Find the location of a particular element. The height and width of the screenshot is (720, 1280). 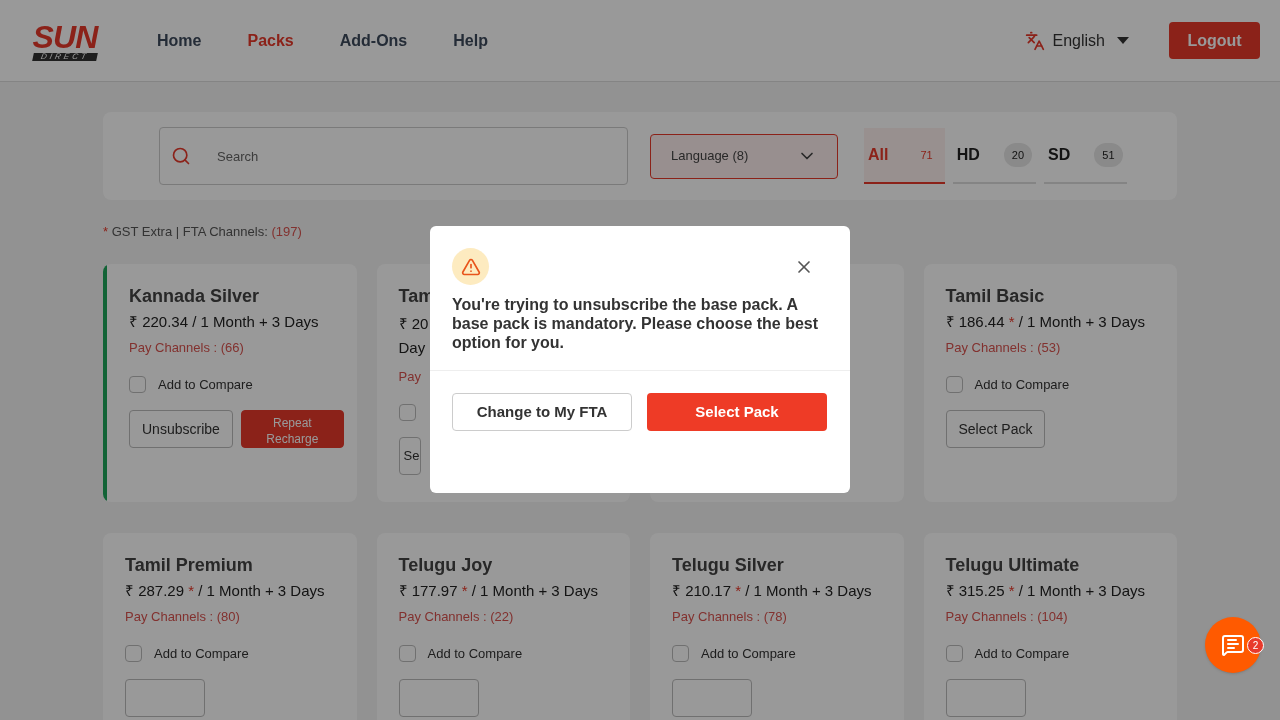

pack-title: Telugu Ultimate is located at coordinates (1013, 565).